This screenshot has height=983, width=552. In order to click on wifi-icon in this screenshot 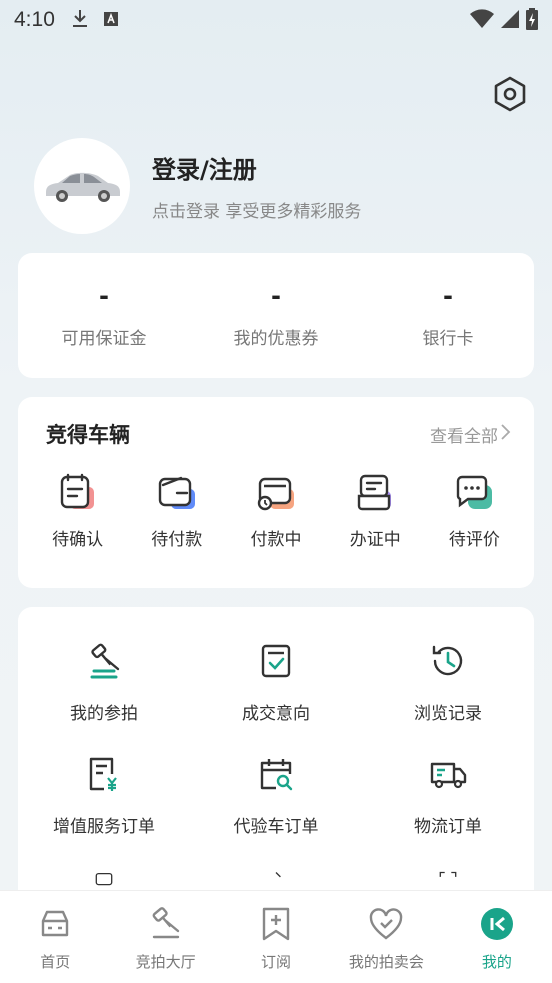, I will do `click(482, 21)`.